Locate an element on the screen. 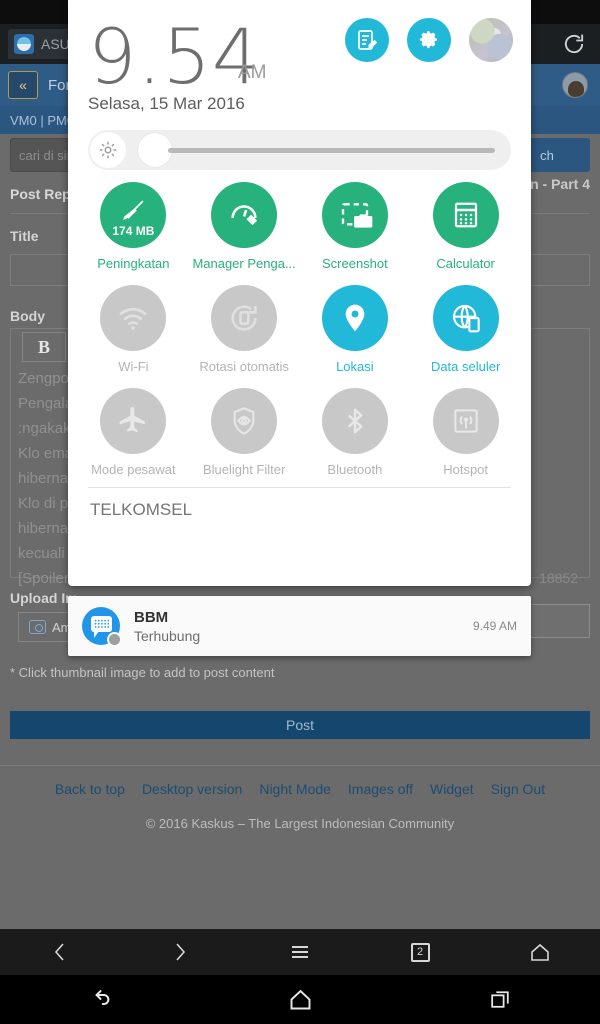 The width and height of the screenshot is (600, 1024). tile-label: Bluelight Filter is located at coordinates (244, 469).